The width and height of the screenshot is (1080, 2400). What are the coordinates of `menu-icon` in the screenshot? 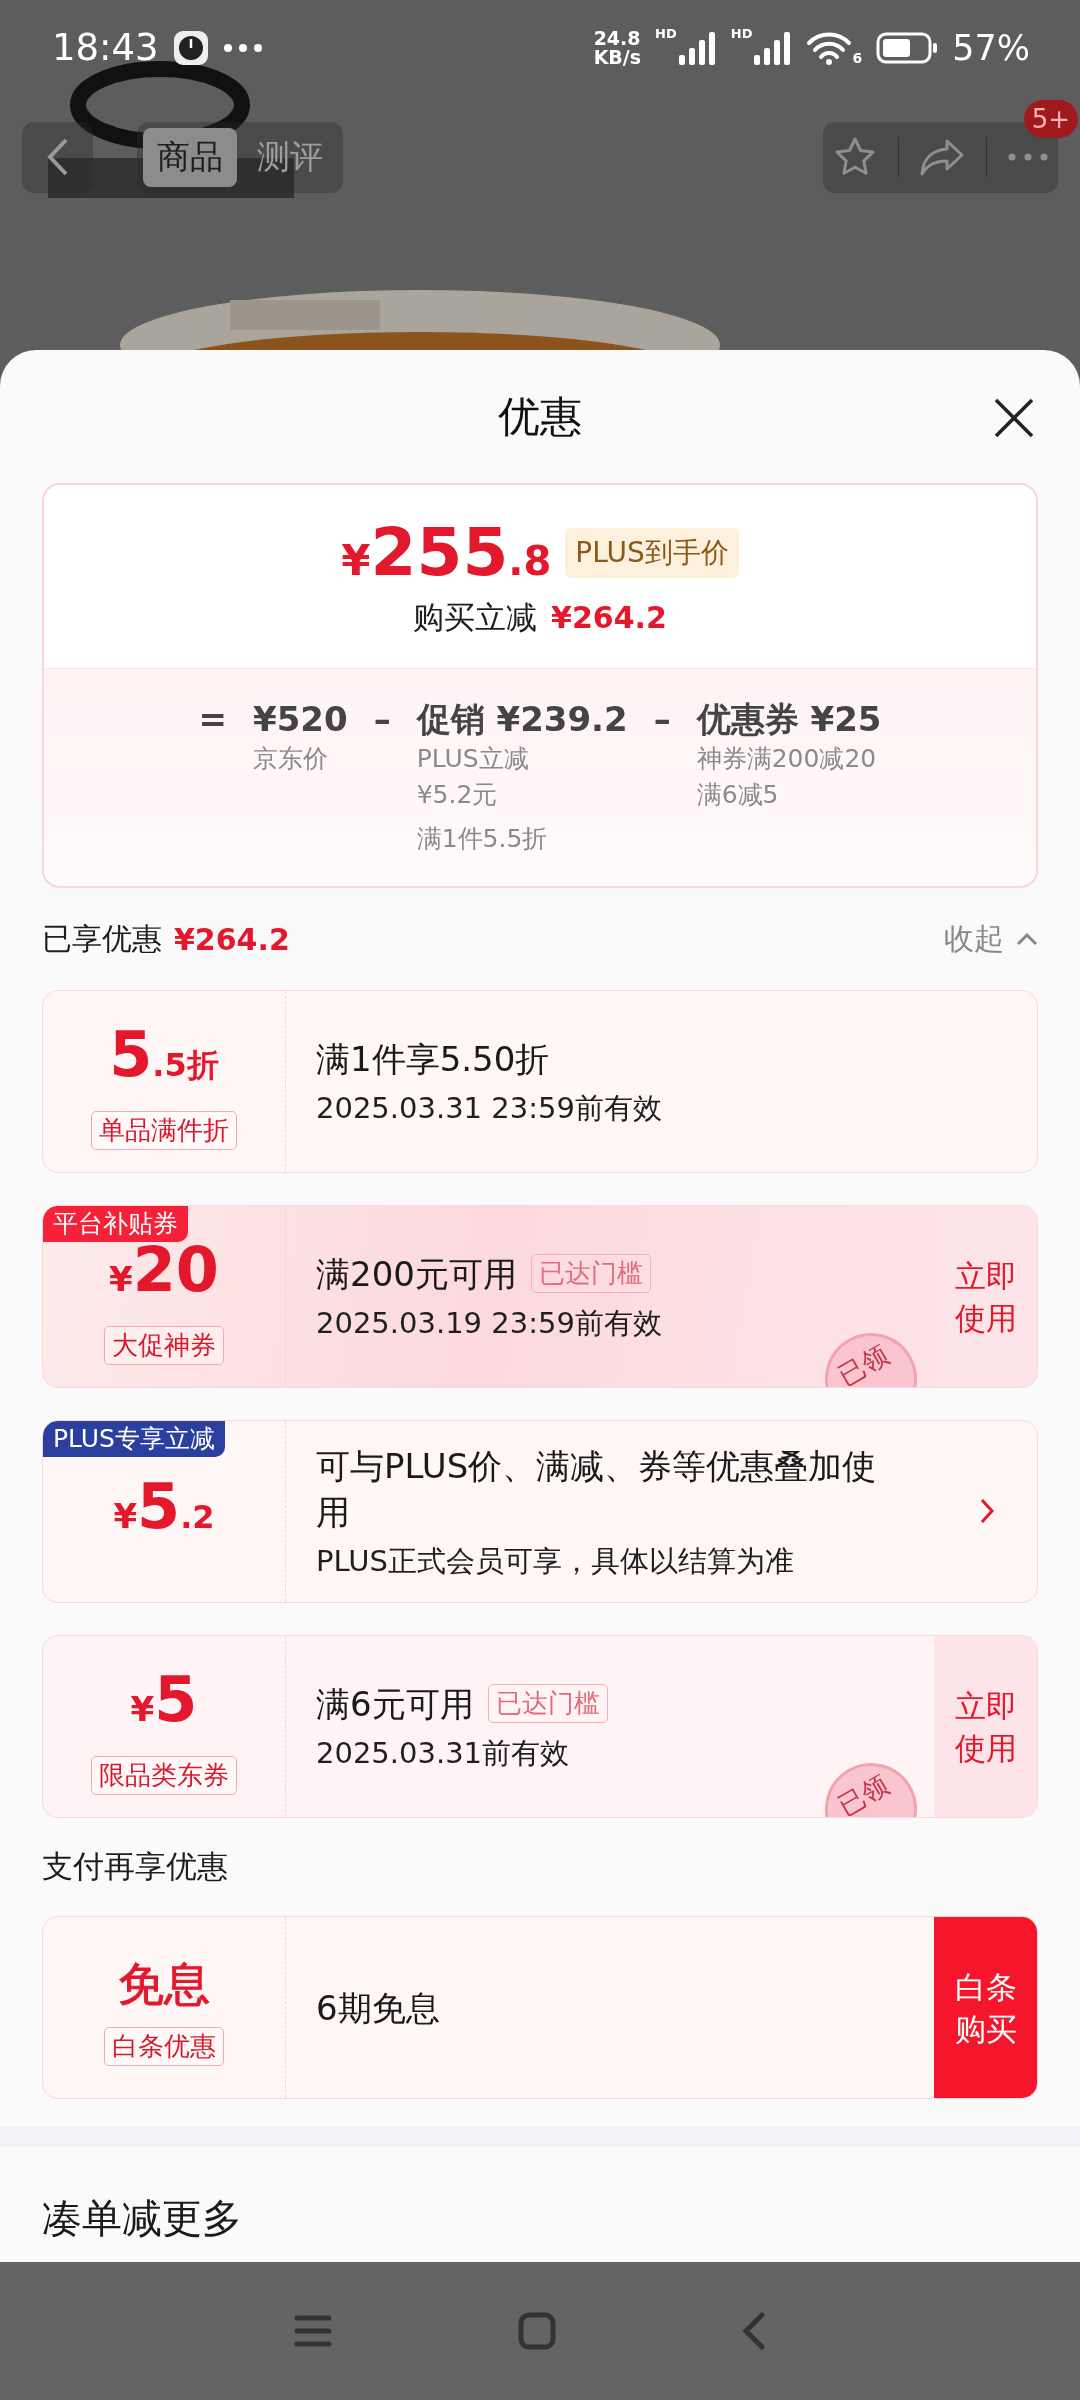 It's located at (313, 2331).